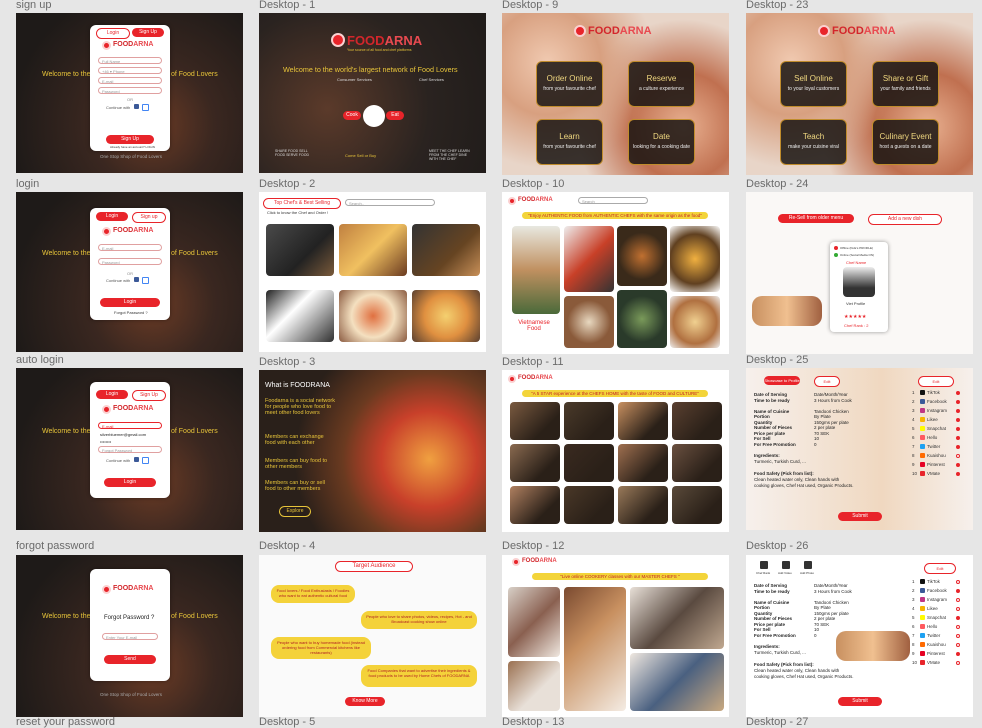  Describe the element at coordinates (295, 511) in the screenshot. I see `explore-button: Explore` at that location.